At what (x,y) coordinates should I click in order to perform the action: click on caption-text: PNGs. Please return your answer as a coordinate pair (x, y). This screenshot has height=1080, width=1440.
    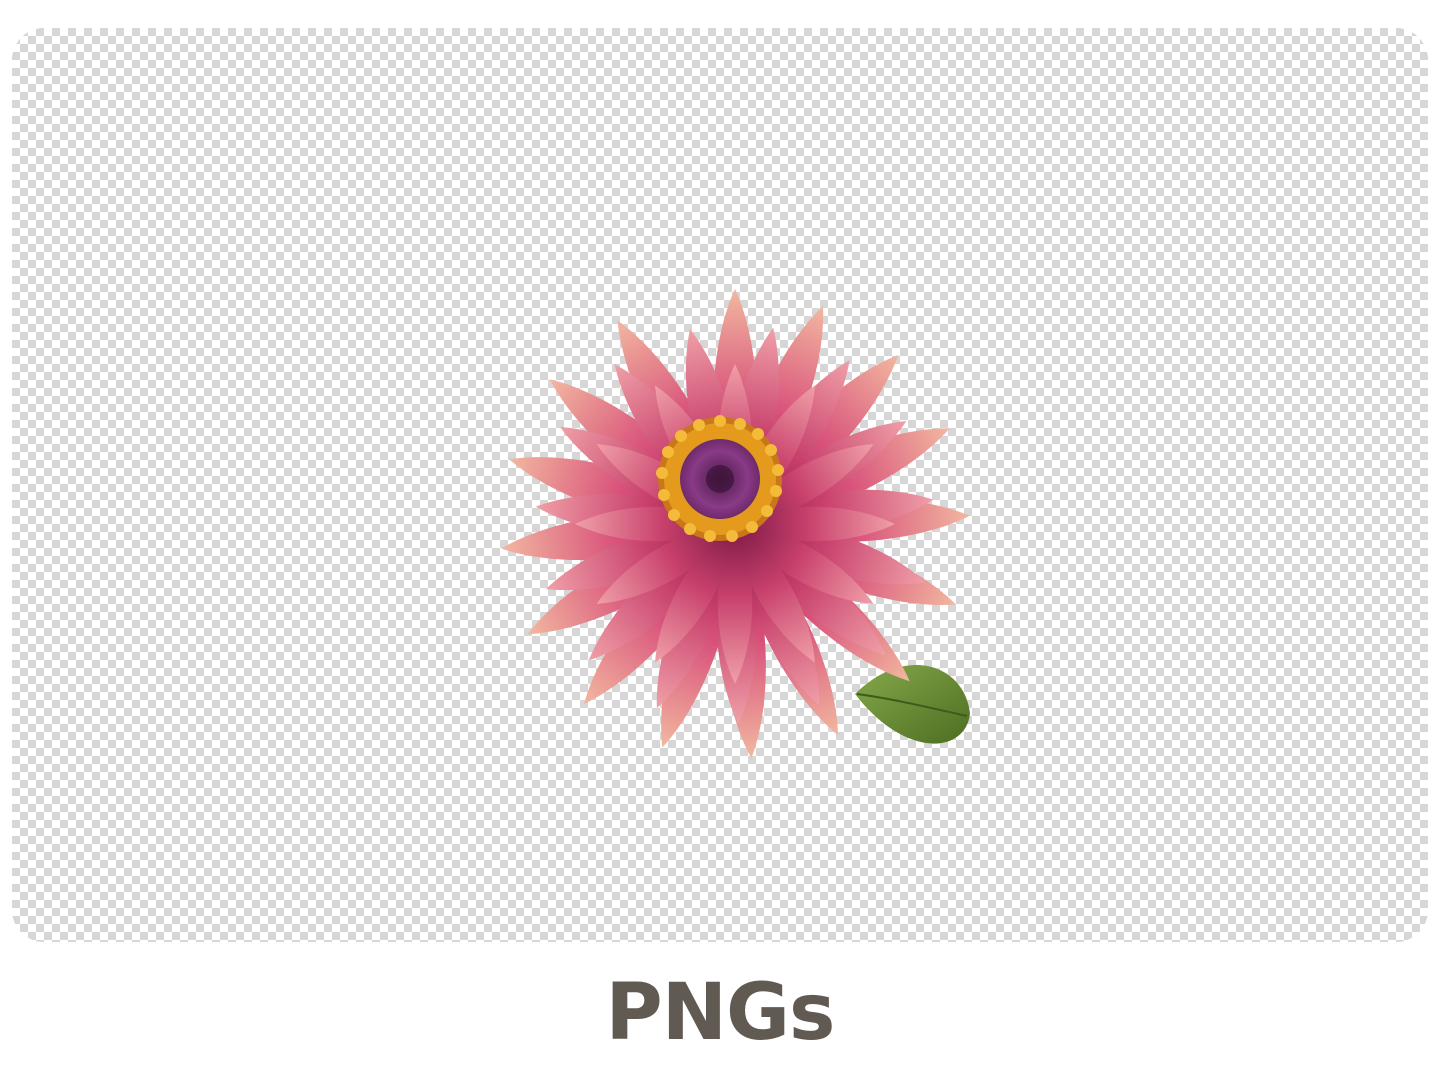
    Looking at the image, I should click on (720, 1013).